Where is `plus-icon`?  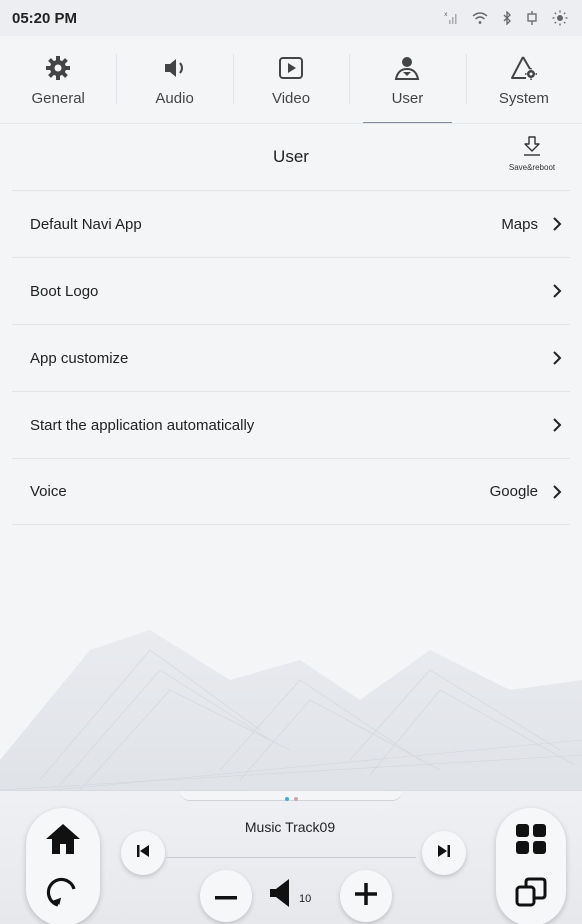 plus-icon is located at coordinates (366, 896).